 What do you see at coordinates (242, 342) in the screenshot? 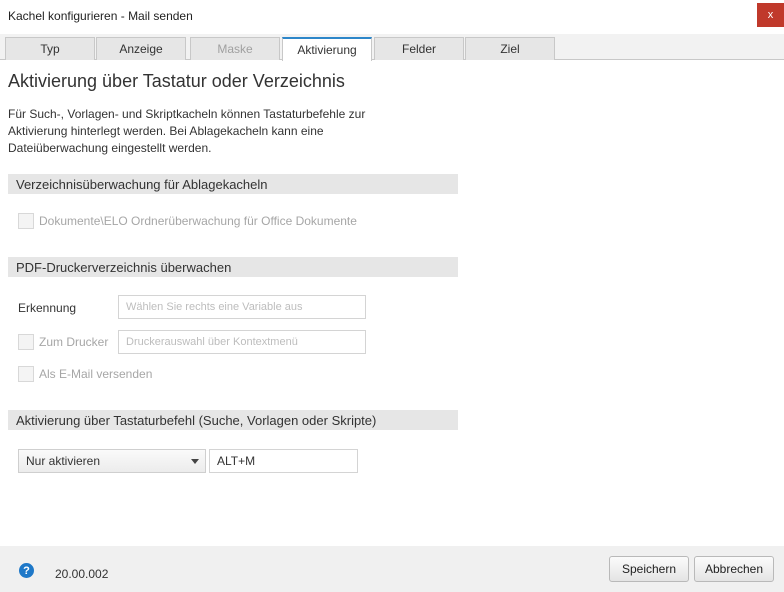
I see `printer-selection-input` at bounding box center [242, 342].